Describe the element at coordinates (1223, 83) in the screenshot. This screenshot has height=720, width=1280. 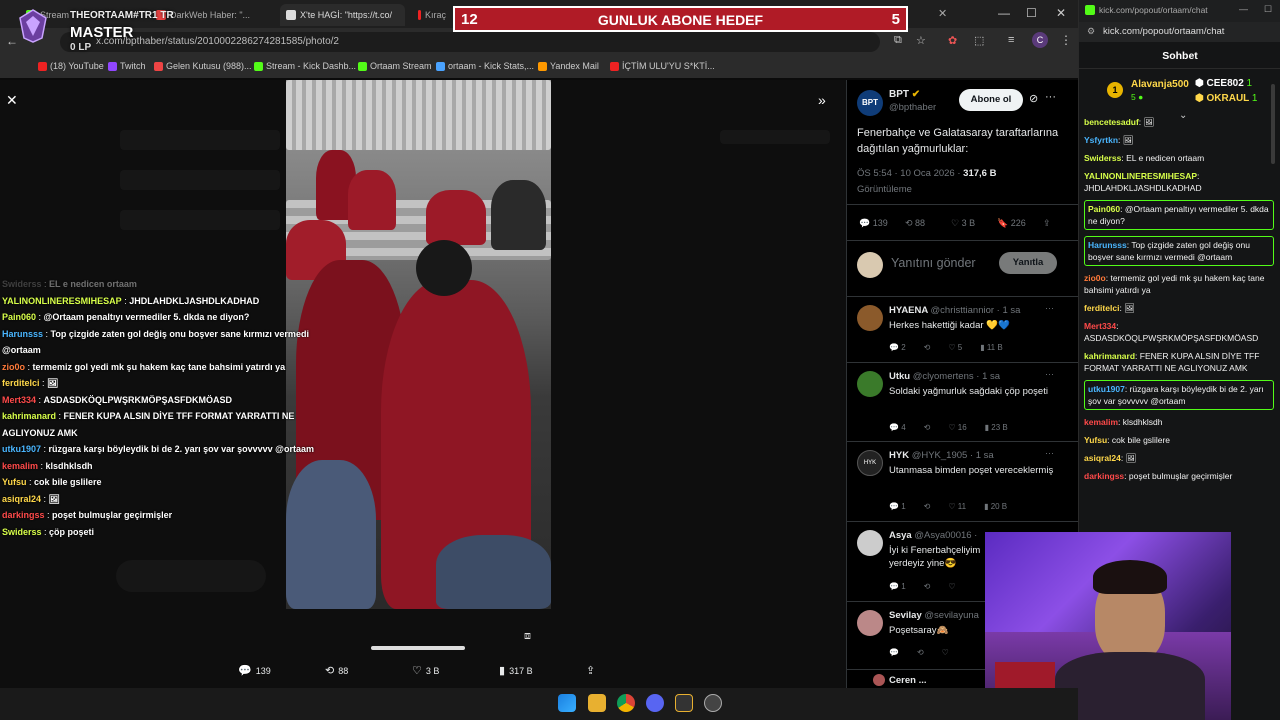
I see `leaderboard-second: ⬢ CEE802 1` at that location.